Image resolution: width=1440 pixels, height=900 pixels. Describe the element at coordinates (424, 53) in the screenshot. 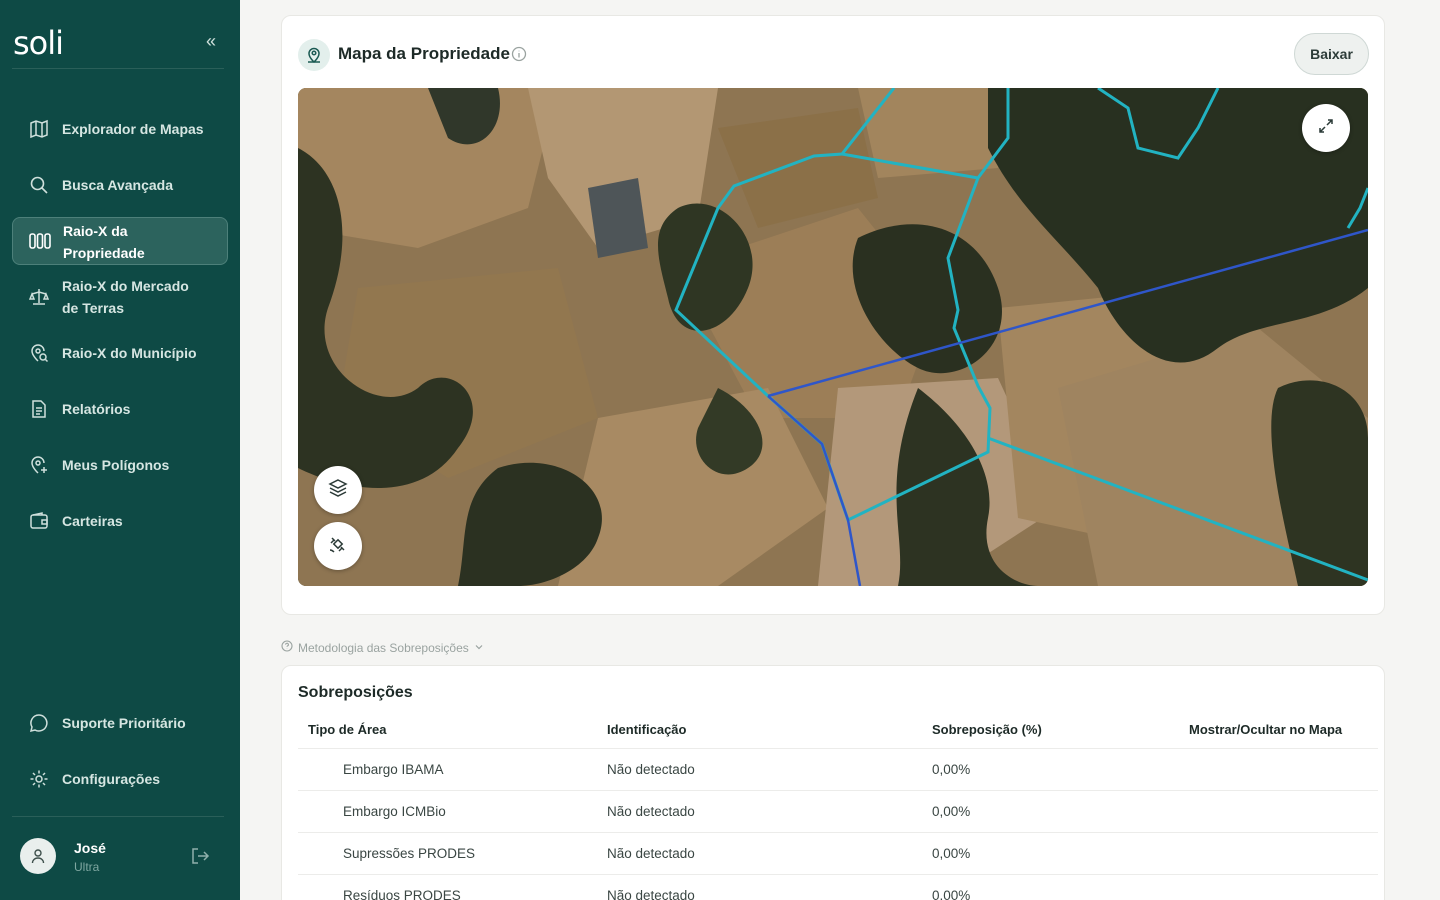

I see `page-title: Mapa da Propriedade` at that location.